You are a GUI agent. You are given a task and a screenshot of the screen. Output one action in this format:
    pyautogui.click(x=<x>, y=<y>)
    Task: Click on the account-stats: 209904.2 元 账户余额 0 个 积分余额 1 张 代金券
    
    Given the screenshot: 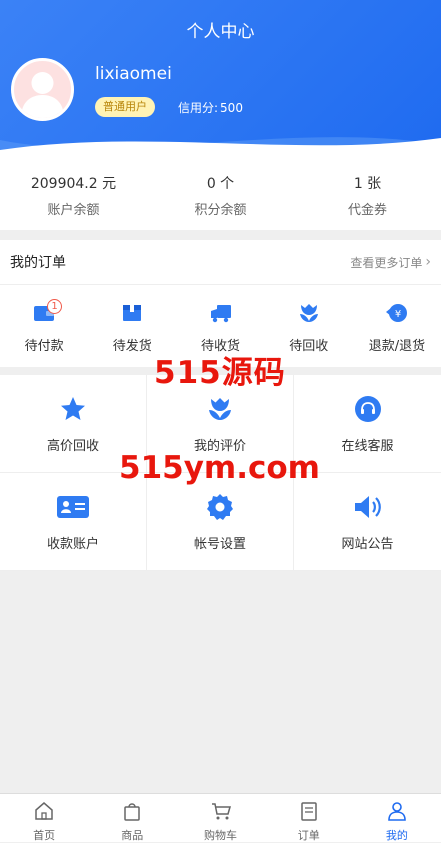 What is the action you would take?
    pyautogui.click(x=220, y=194)
    